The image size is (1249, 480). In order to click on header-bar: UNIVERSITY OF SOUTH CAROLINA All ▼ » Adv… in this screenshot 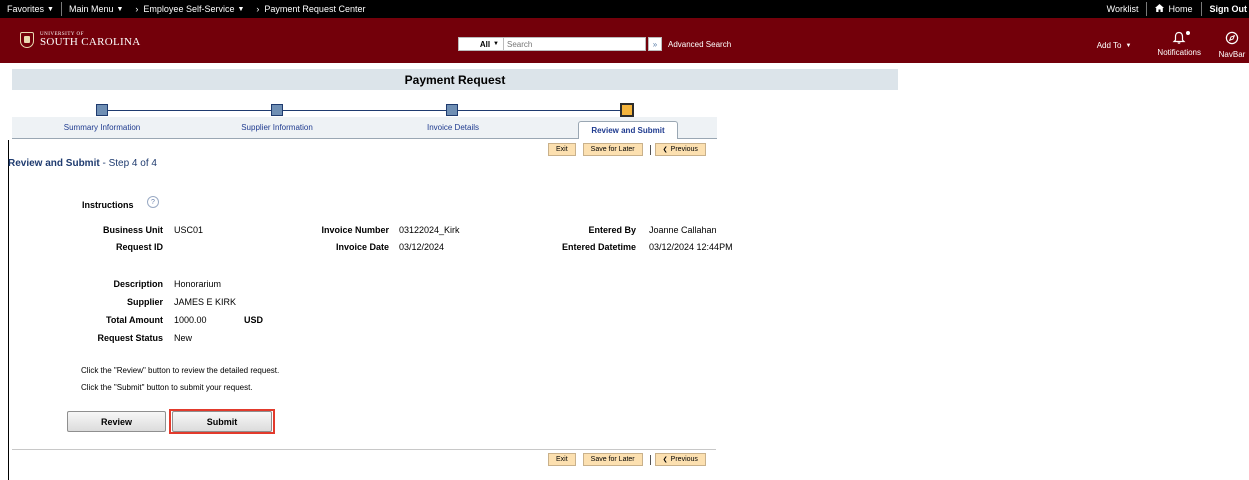, I will do `click(624, 40)`.